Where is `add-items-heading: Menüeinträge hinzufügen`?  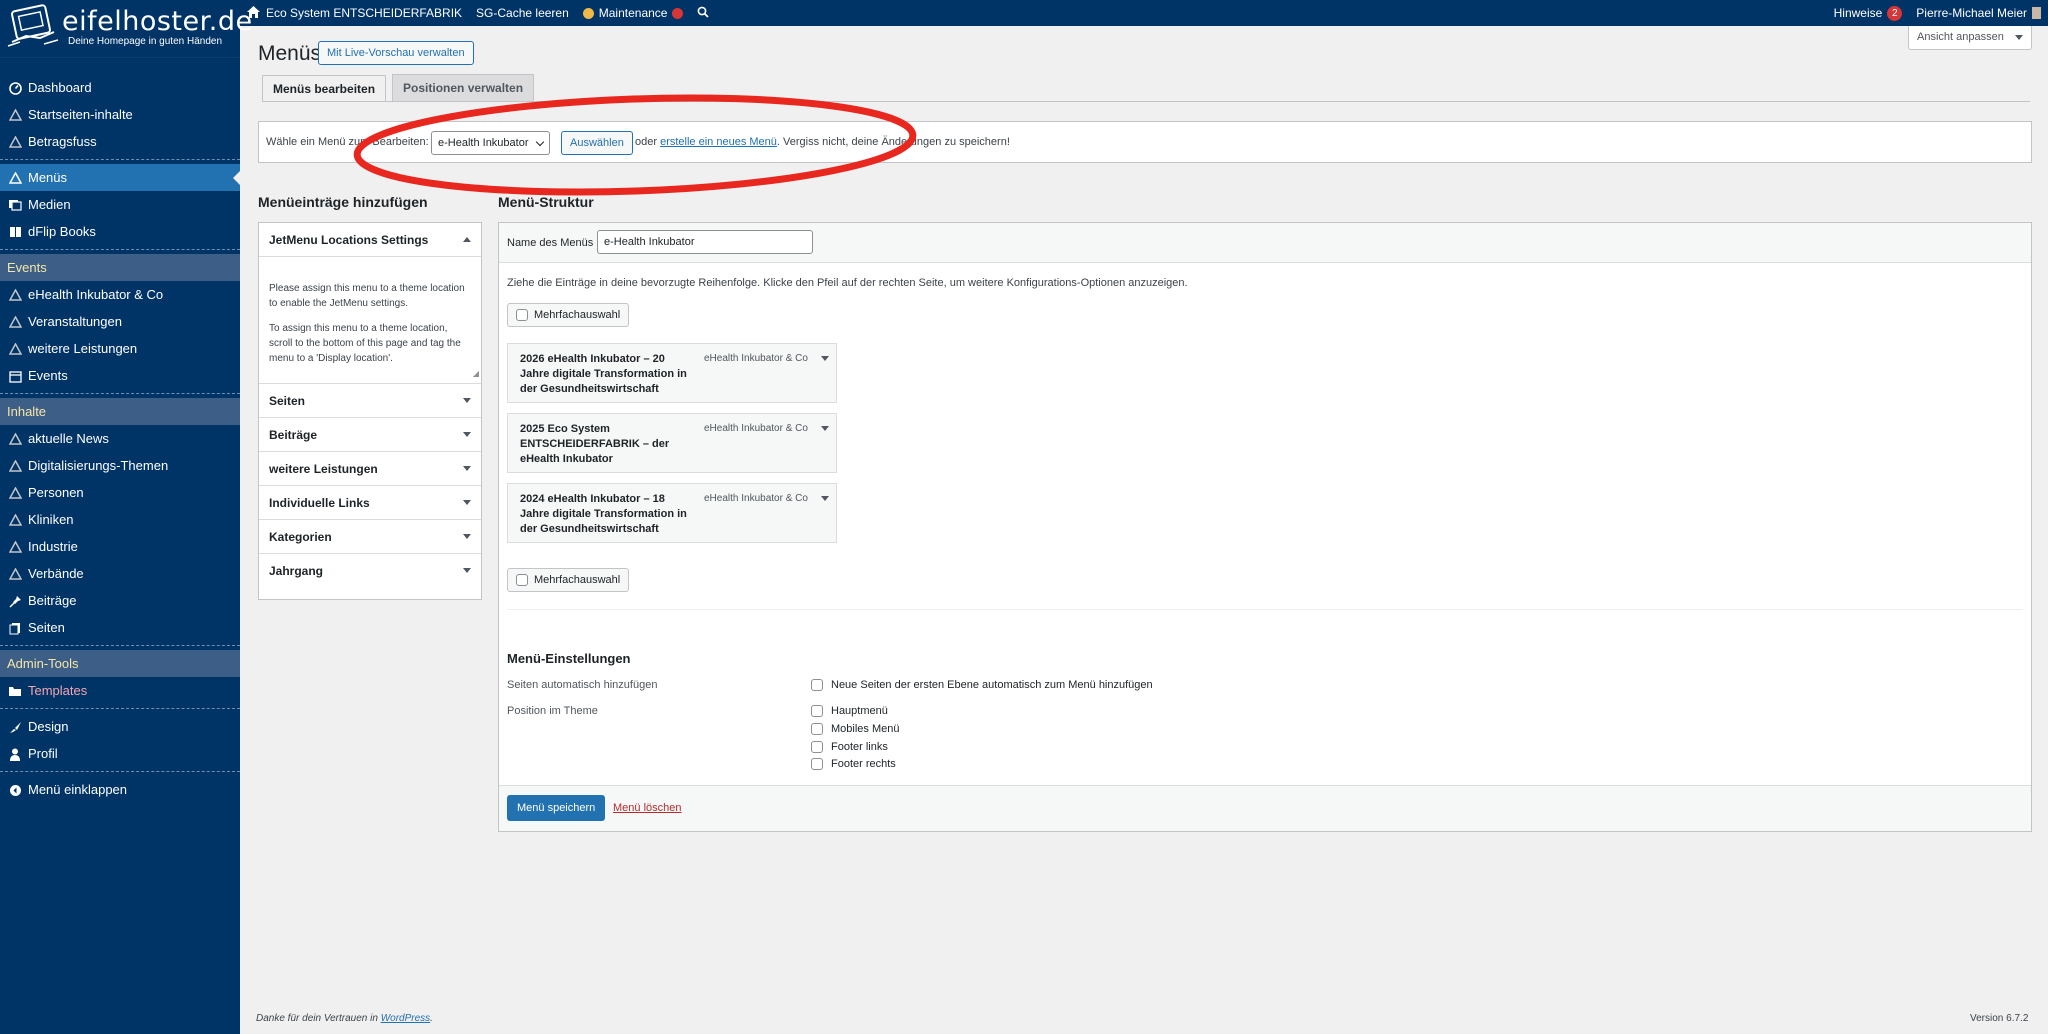
add-items-heading: Menüeinträge hinzufügen is located at coordinates (343, 202).